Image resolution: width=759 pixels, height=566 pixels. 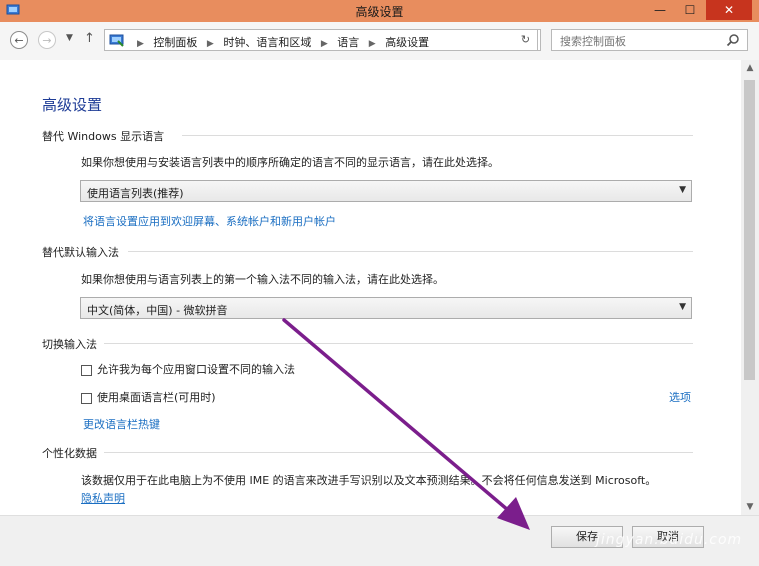 What do you see at coordinates (156, 397) in the screenshot?
I see `desktop-language-bar-label: 使用桌面语言栏(可用时)` at bounding box center [156, 397].